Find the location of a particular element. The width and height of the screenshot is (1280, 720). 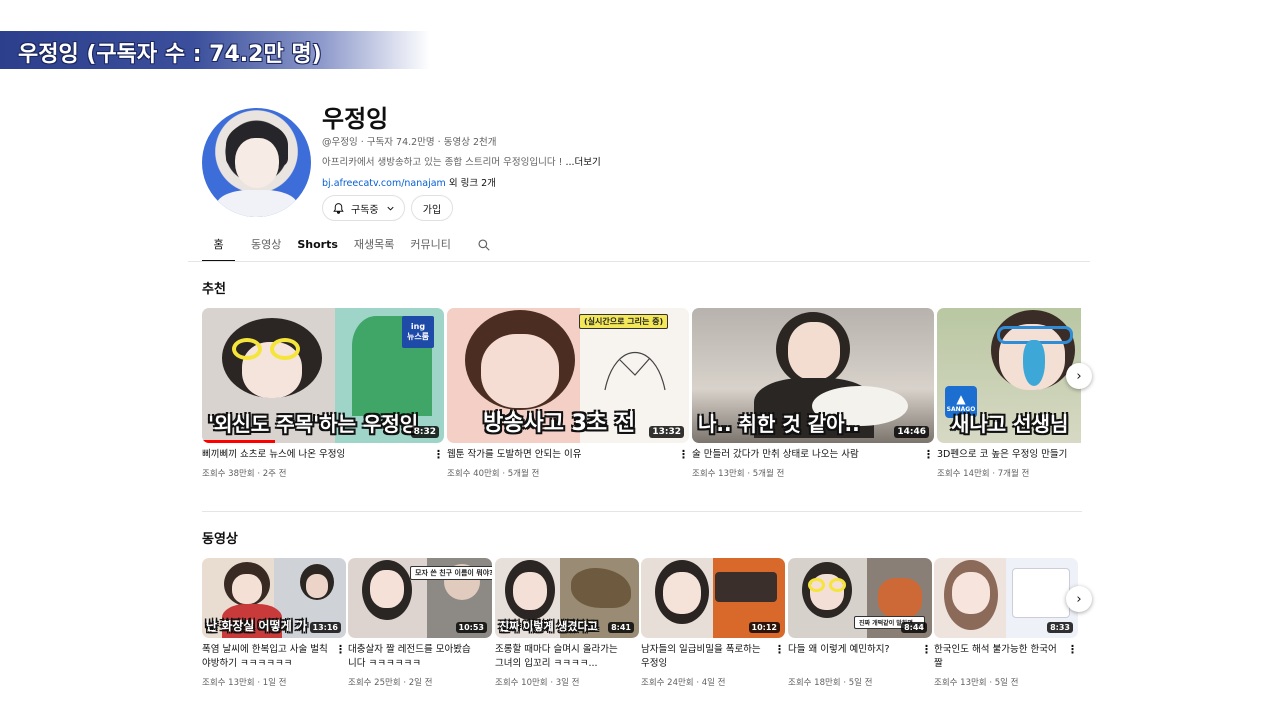

videos-title: 동영상 is located at coordinates (220, 539).